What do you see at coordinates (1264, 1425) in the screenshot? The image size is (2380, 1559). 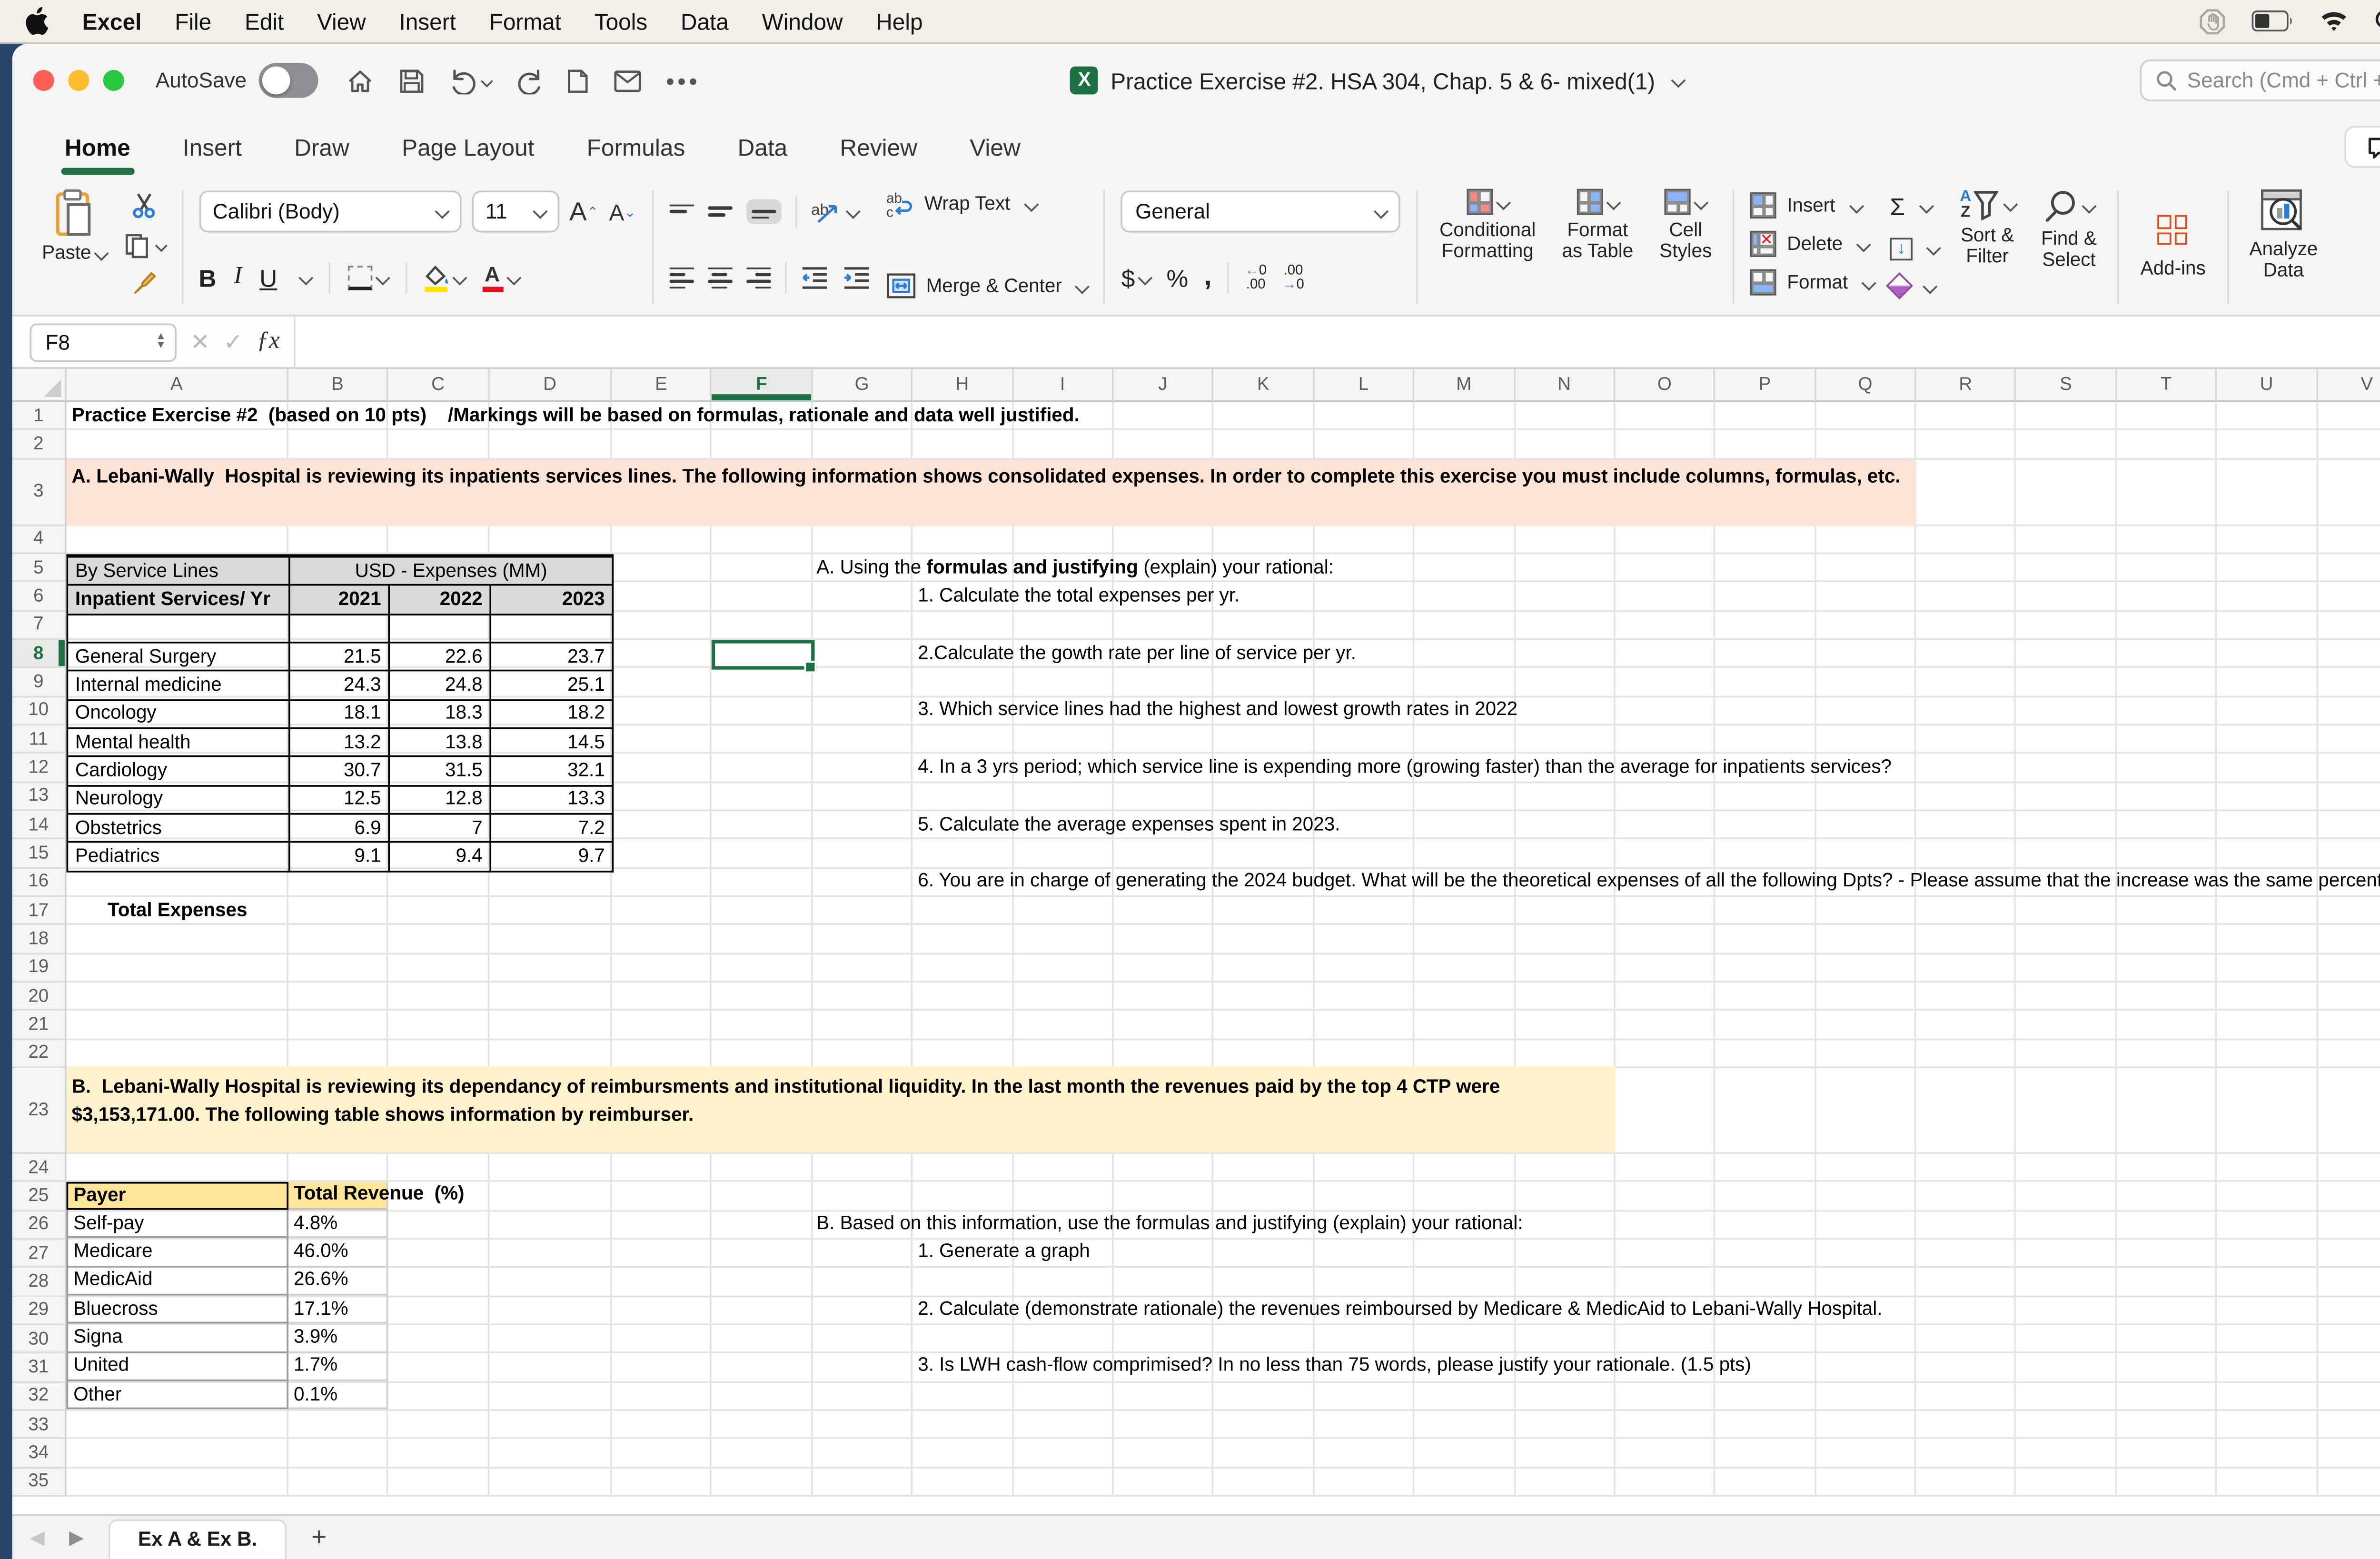 I see `cell-K33` at bounding box center [1264, 1425].